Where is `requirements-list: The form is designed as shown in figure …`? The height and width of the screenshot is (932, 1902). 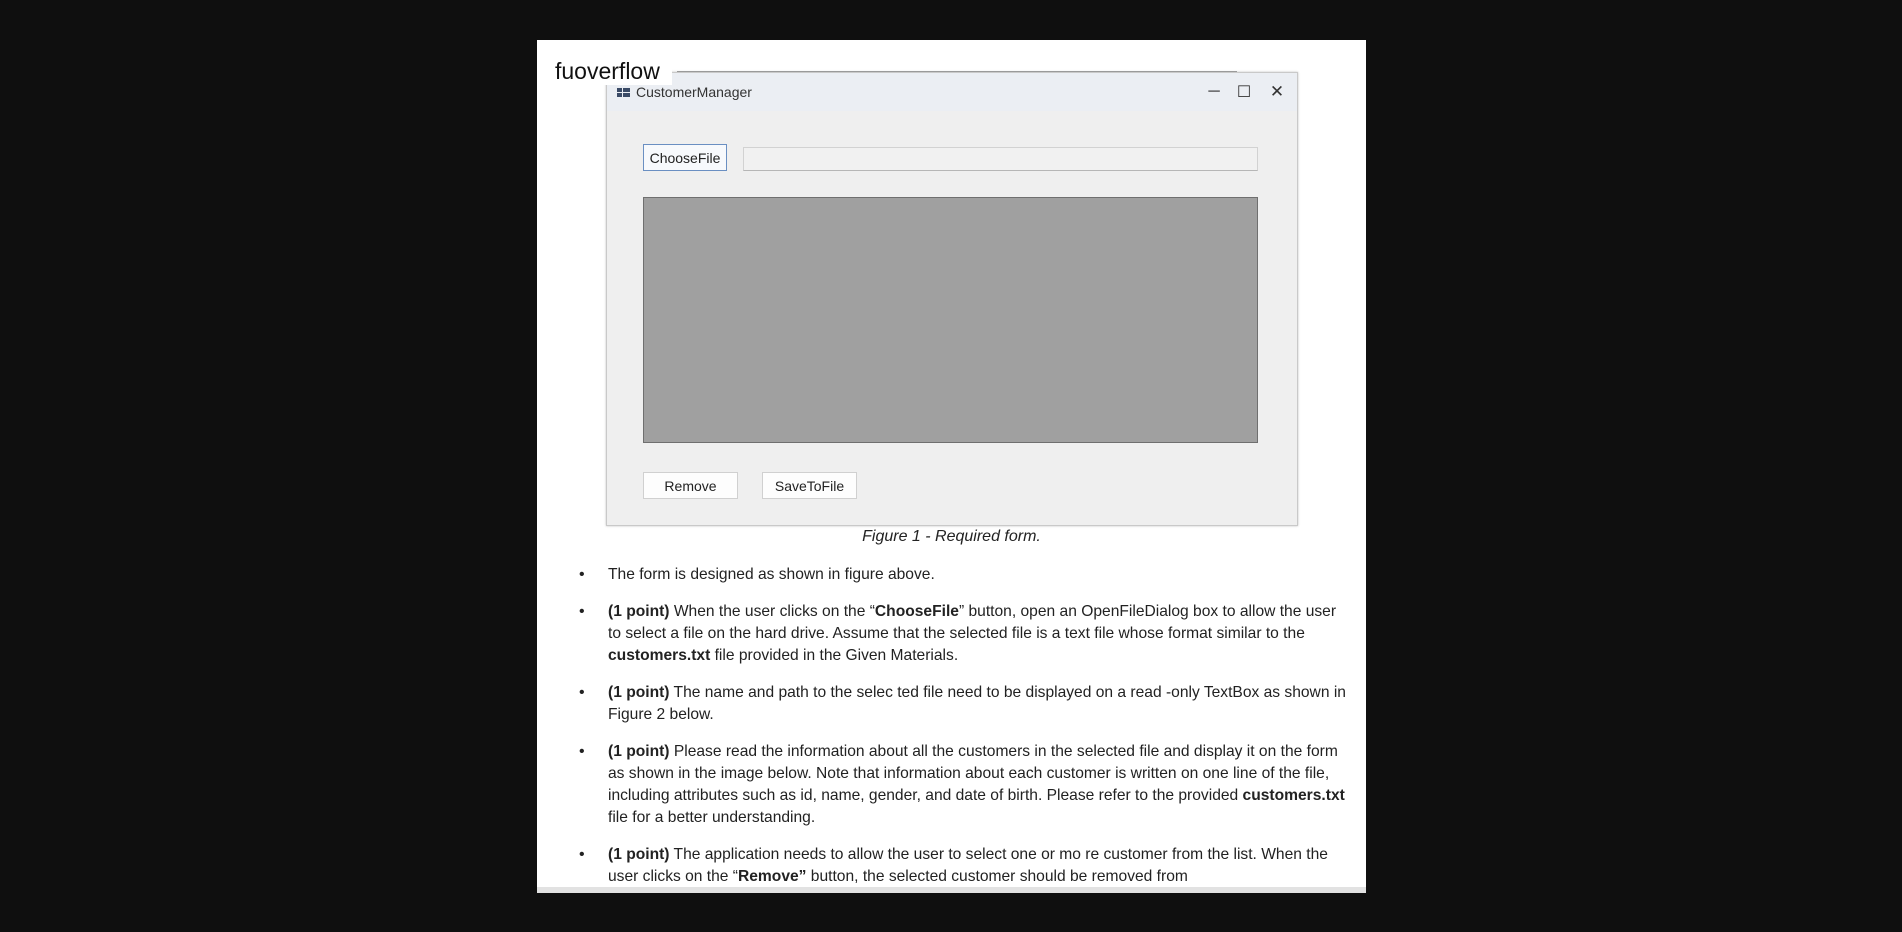 requirements-list: The form is designed as shown in figure … is located at coordinates (964, 728).